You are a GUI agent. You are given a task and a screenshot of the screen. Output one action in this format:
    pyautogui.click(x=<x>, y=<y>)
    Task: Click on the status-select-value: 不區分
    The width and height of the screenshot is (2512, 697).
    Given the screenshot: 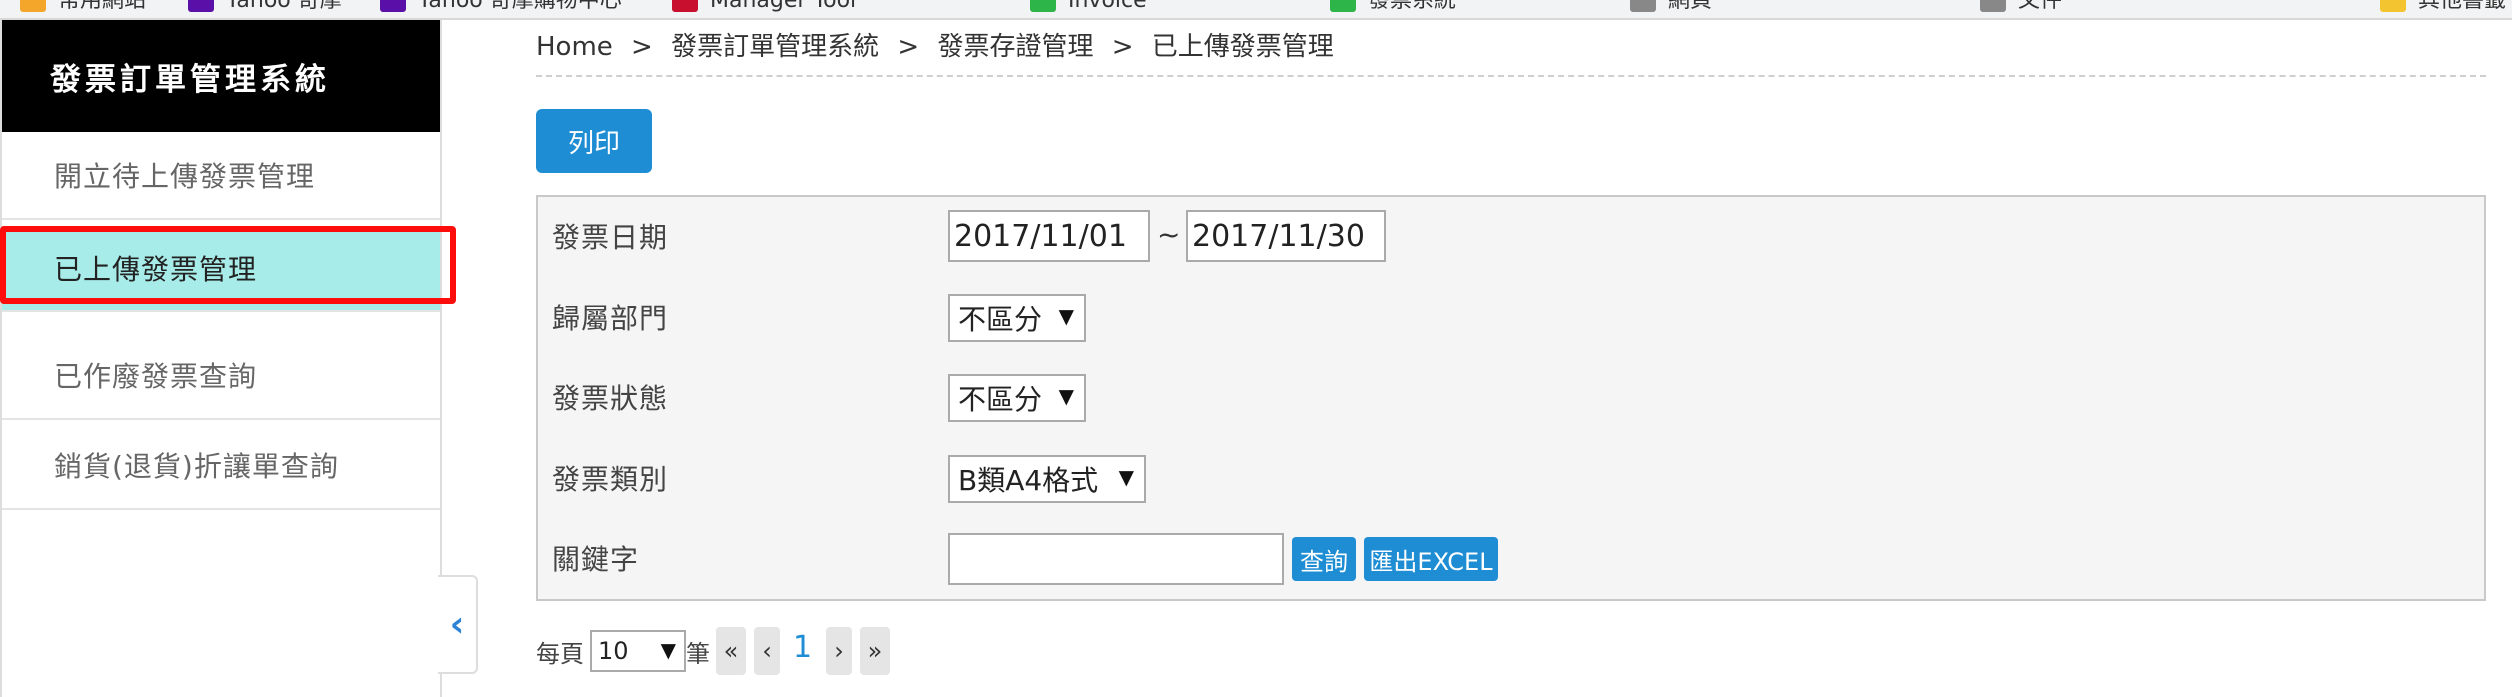 What is the action you would take?
    pyautogui.click(x=1000, y=399)
    